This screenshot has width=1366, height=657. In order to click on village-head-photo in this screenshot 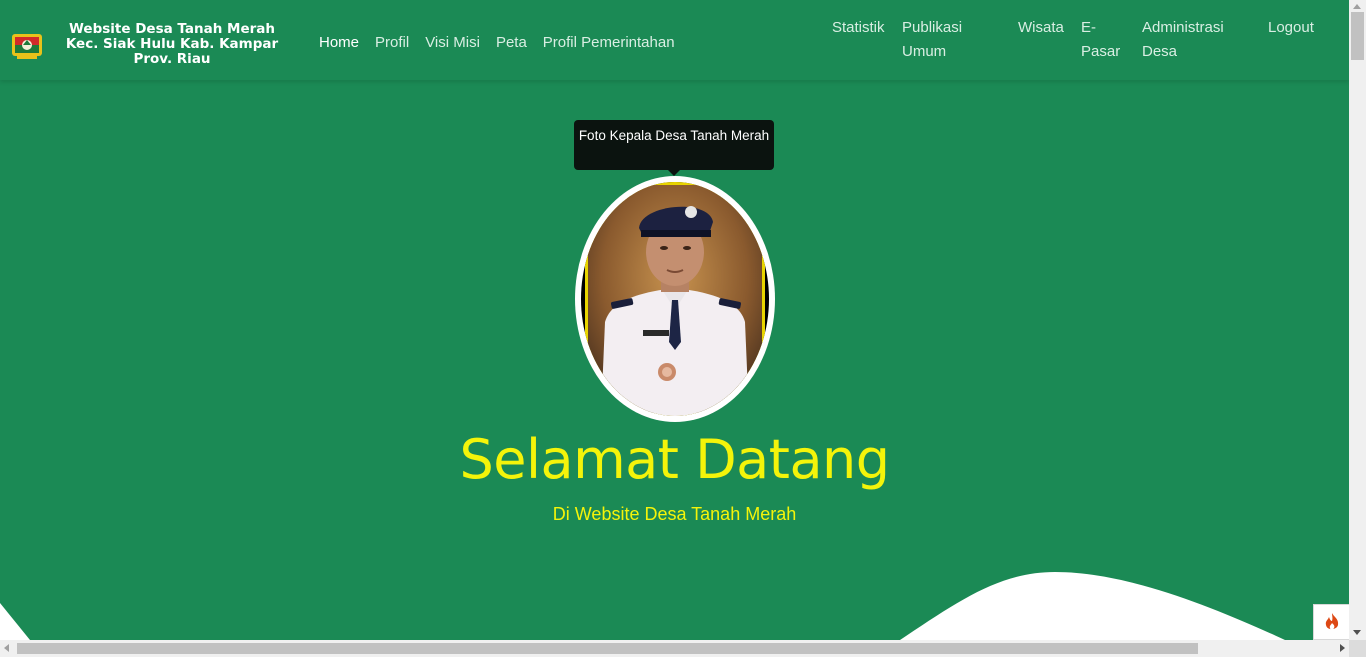, I will do `click(675, 299)`.